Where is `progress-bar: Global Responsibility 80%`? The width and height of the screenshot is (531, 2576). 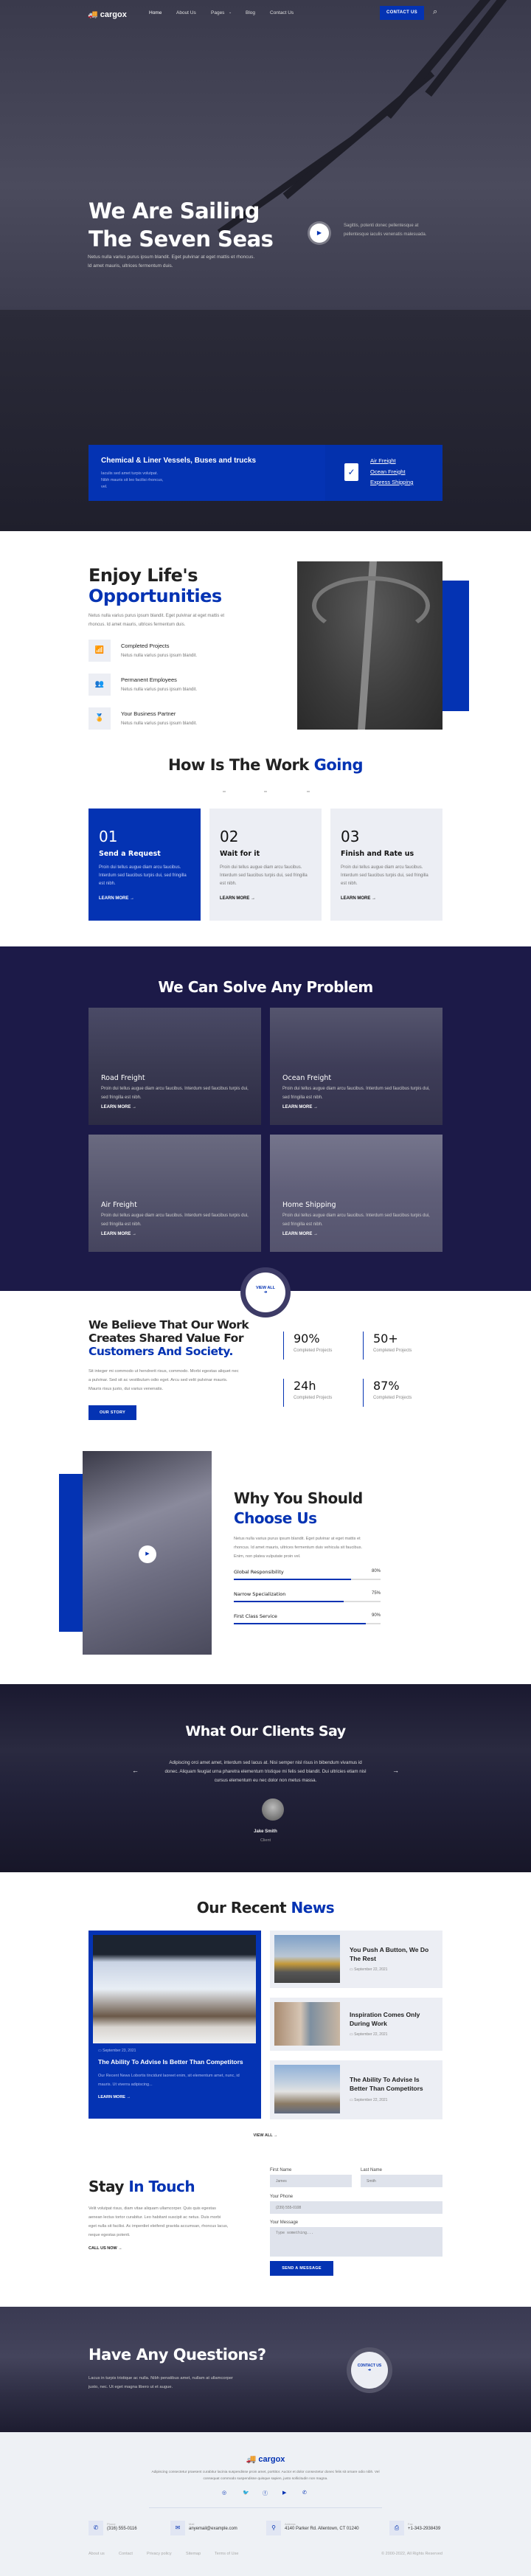
progress-bar: Global Responsibility 80% is located at coordinates (307, 1575).